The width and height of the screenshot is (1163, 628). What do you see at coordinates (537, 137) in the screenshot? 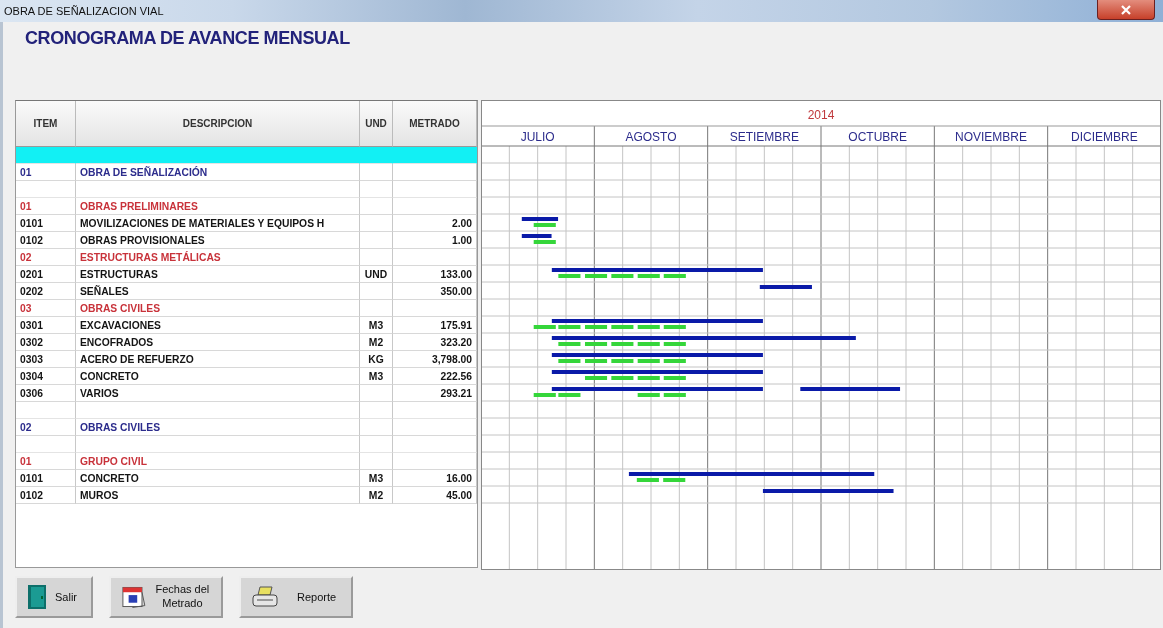
I see `month-label: JULIO` at bounding box center [537, 137].